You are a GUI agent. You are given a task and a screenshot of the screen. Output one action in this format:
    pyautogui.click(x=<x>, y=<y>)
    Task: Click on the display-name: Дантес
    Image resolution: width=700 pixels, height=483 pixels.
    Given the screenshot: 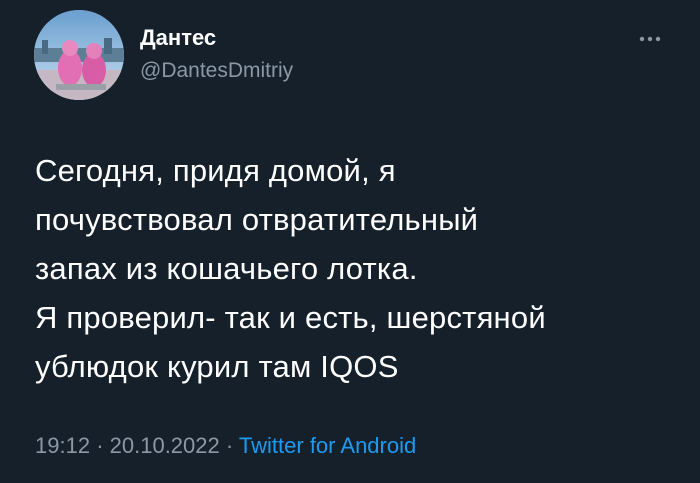 What is the action you would take?
    pyautogui.click(x=178, y=38)
    